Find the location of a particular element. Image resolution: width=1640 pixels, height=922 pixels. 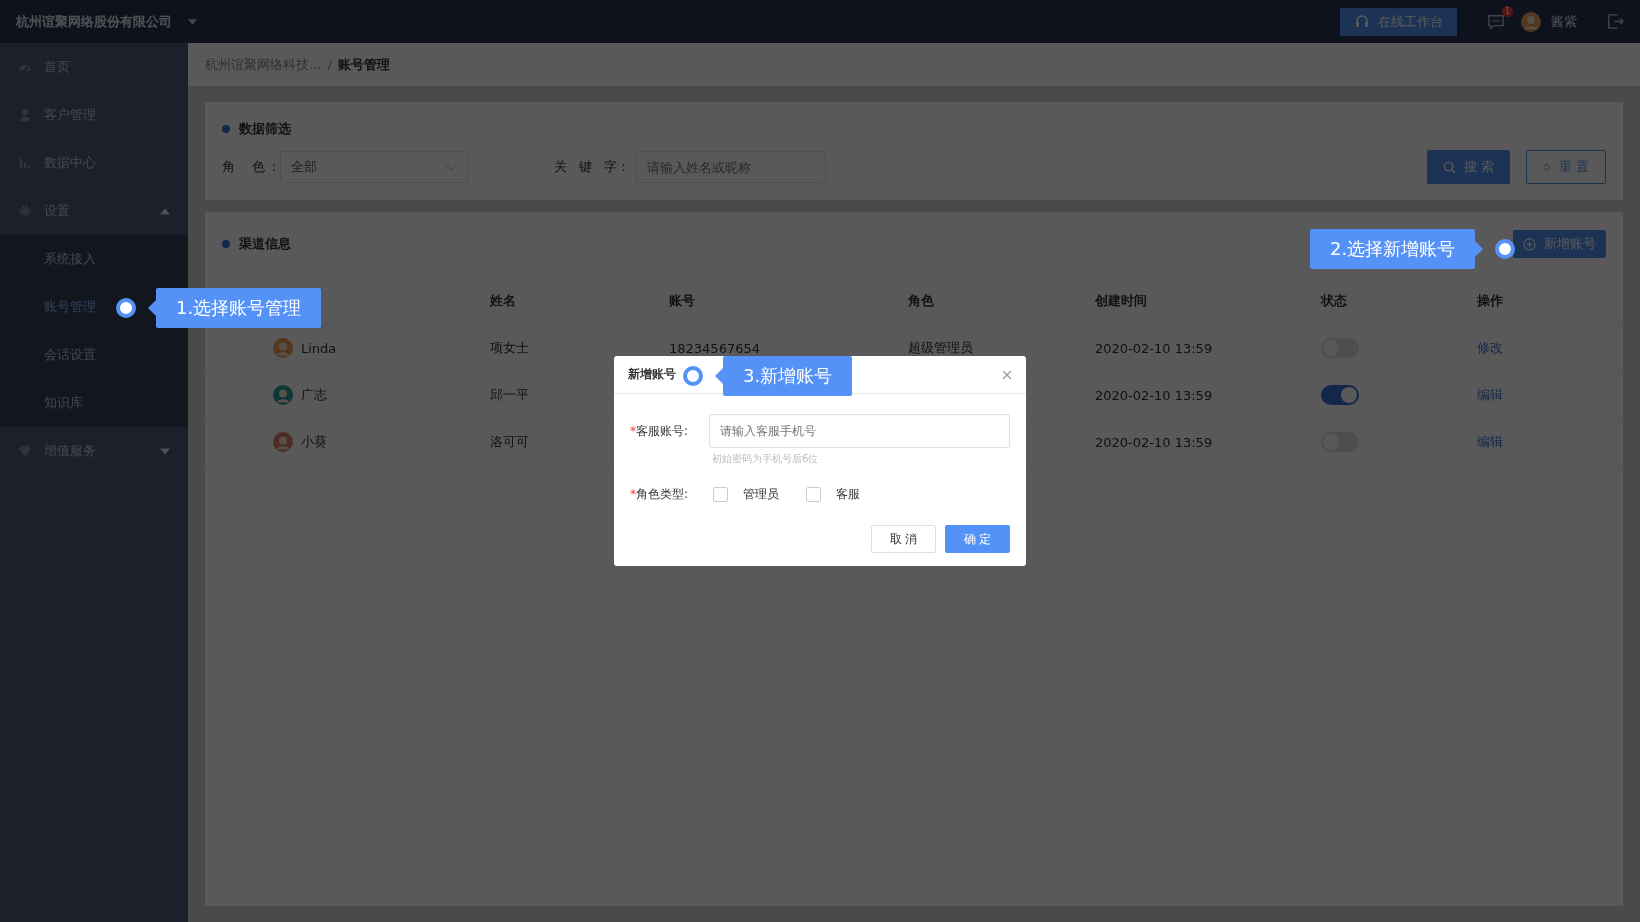

column-header: 角色 is located at coordinates (921, 300).